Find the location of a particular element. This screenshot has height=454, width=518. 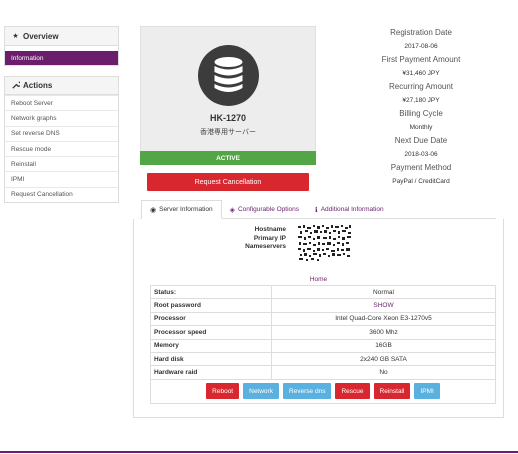

tab-server-information: ◉ Server Information is located at coordinates (181, 209).